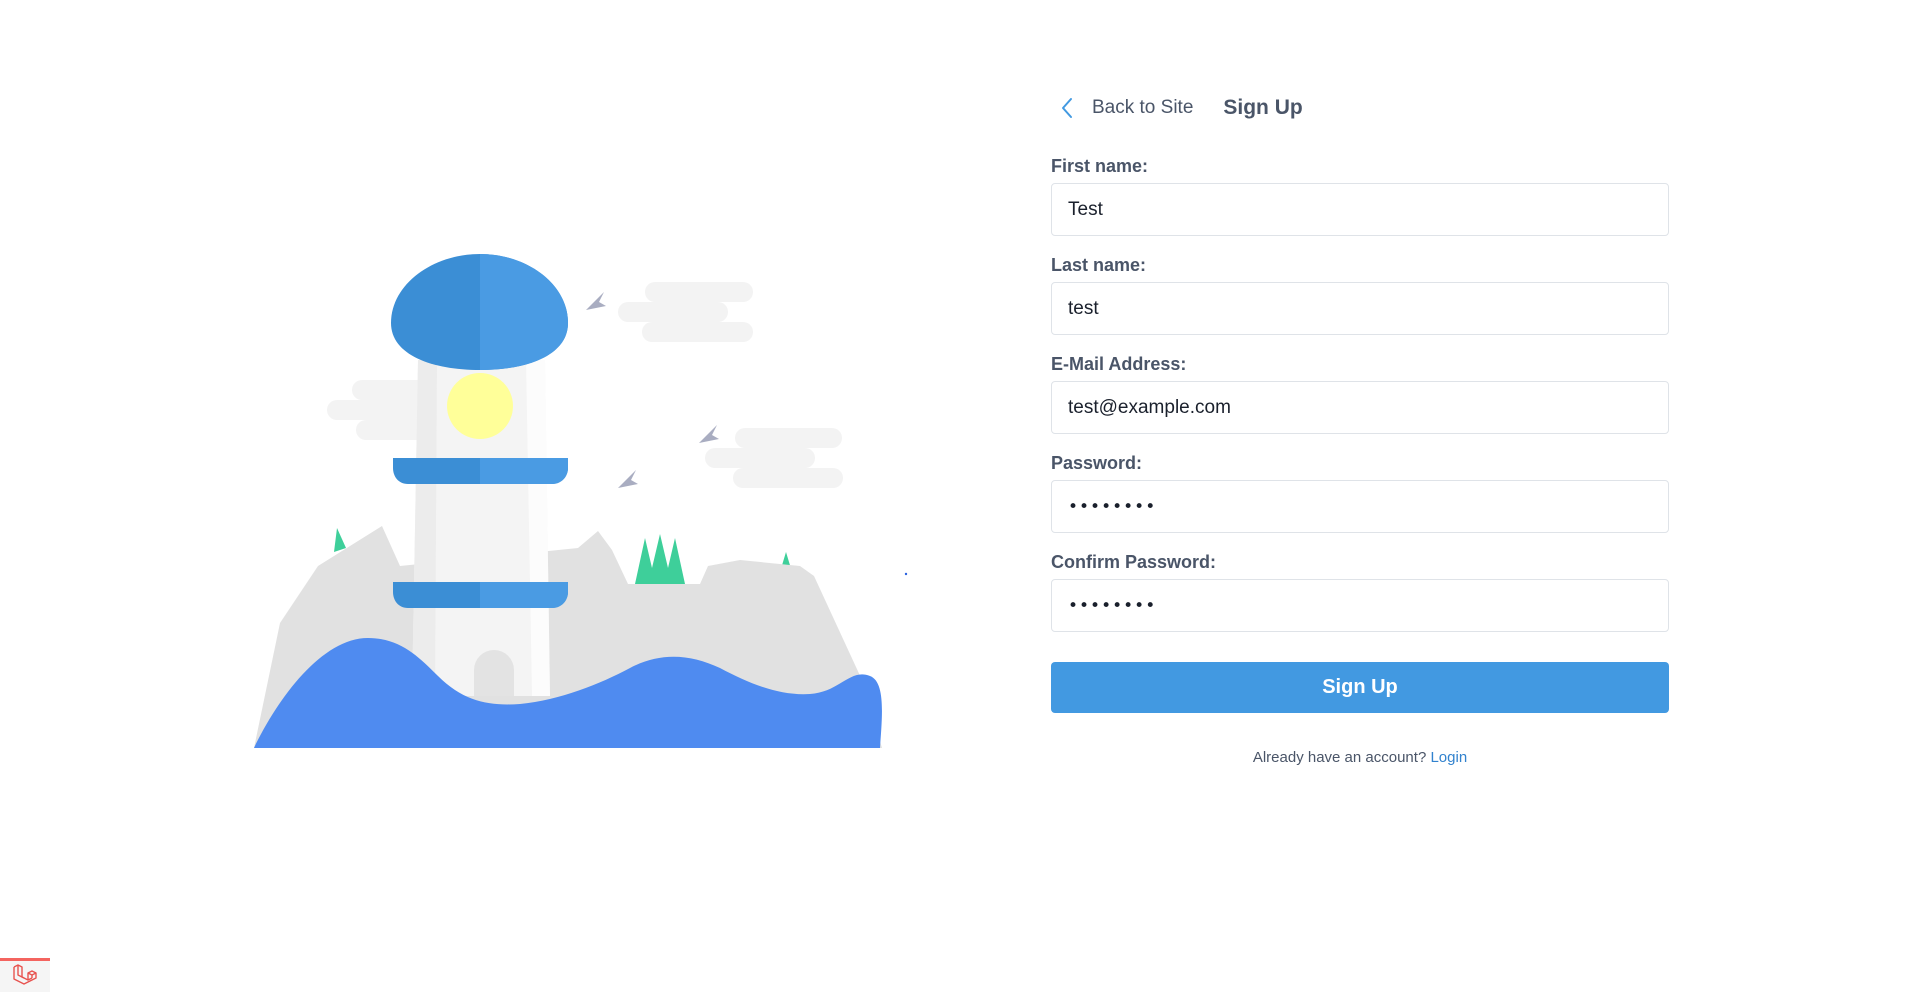  What do you see at coordinates (1360, 506) in the screenshot?
I see `password-input` at bounding box center [1360, 506].